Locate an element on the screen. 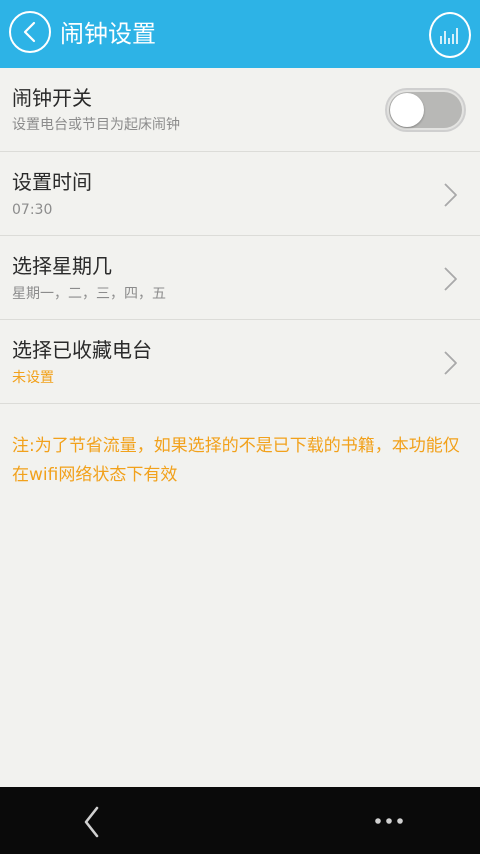 This screenshot has width=480, height=854. weekdays-row: 选择星期几 星期一，二，三，四，五 is located at coordinates (240, 278).